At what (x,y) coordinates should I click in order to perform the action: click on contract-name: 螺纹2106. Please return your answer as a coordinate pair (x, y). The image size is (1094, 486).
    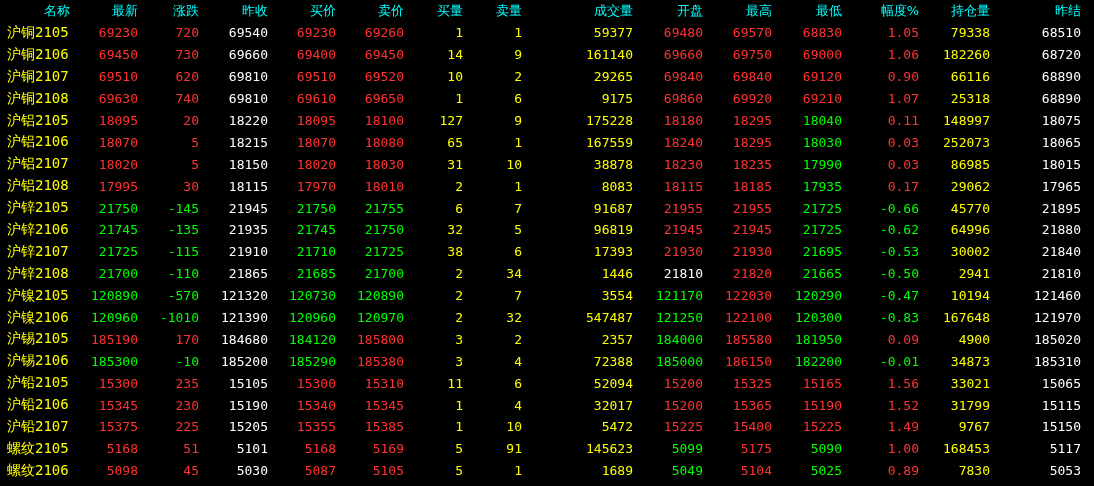
    Looking at the image, I should click on (34, 470).